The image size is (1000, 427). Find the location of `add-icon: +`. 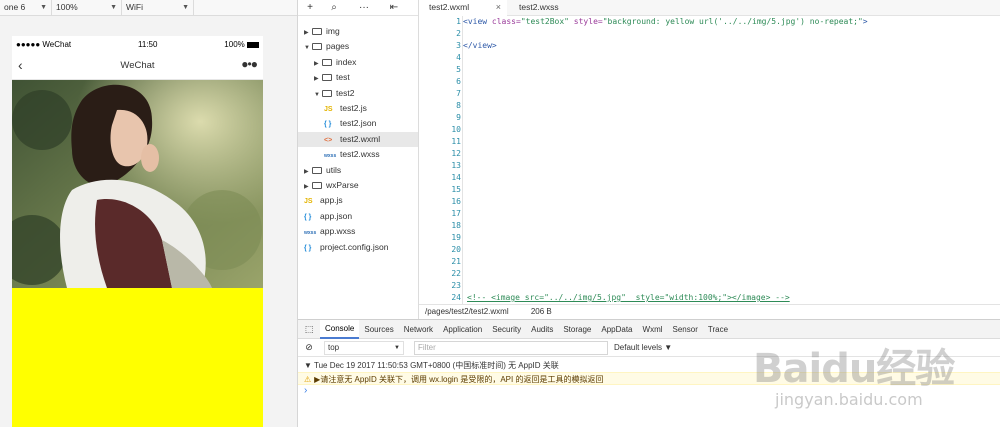

add-icon: + is located at coordinates (310, 7).